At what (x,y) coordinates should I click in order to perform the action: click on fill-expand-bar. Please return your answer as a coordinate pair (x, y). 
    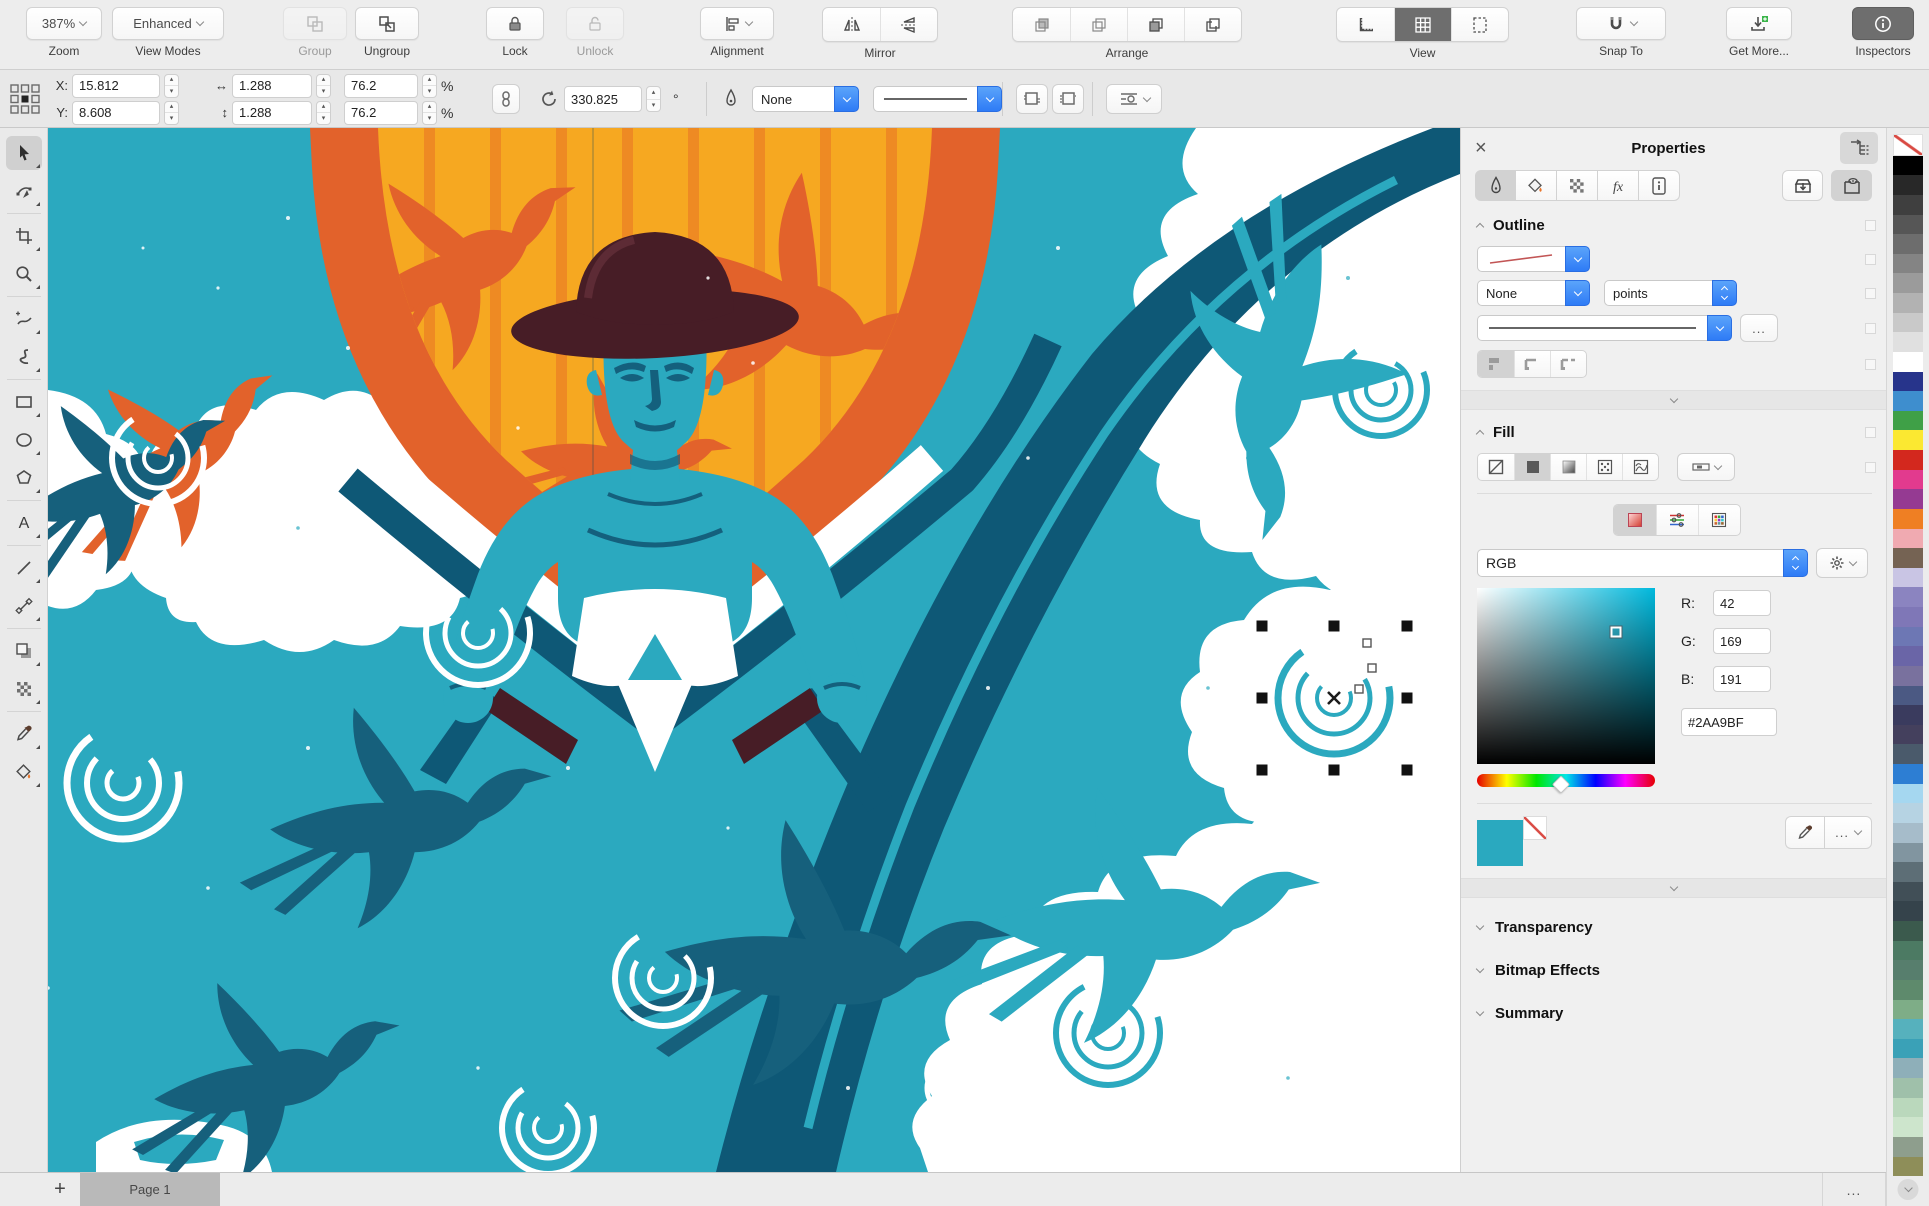
    Looking at the image, I should click on (1673, 888).